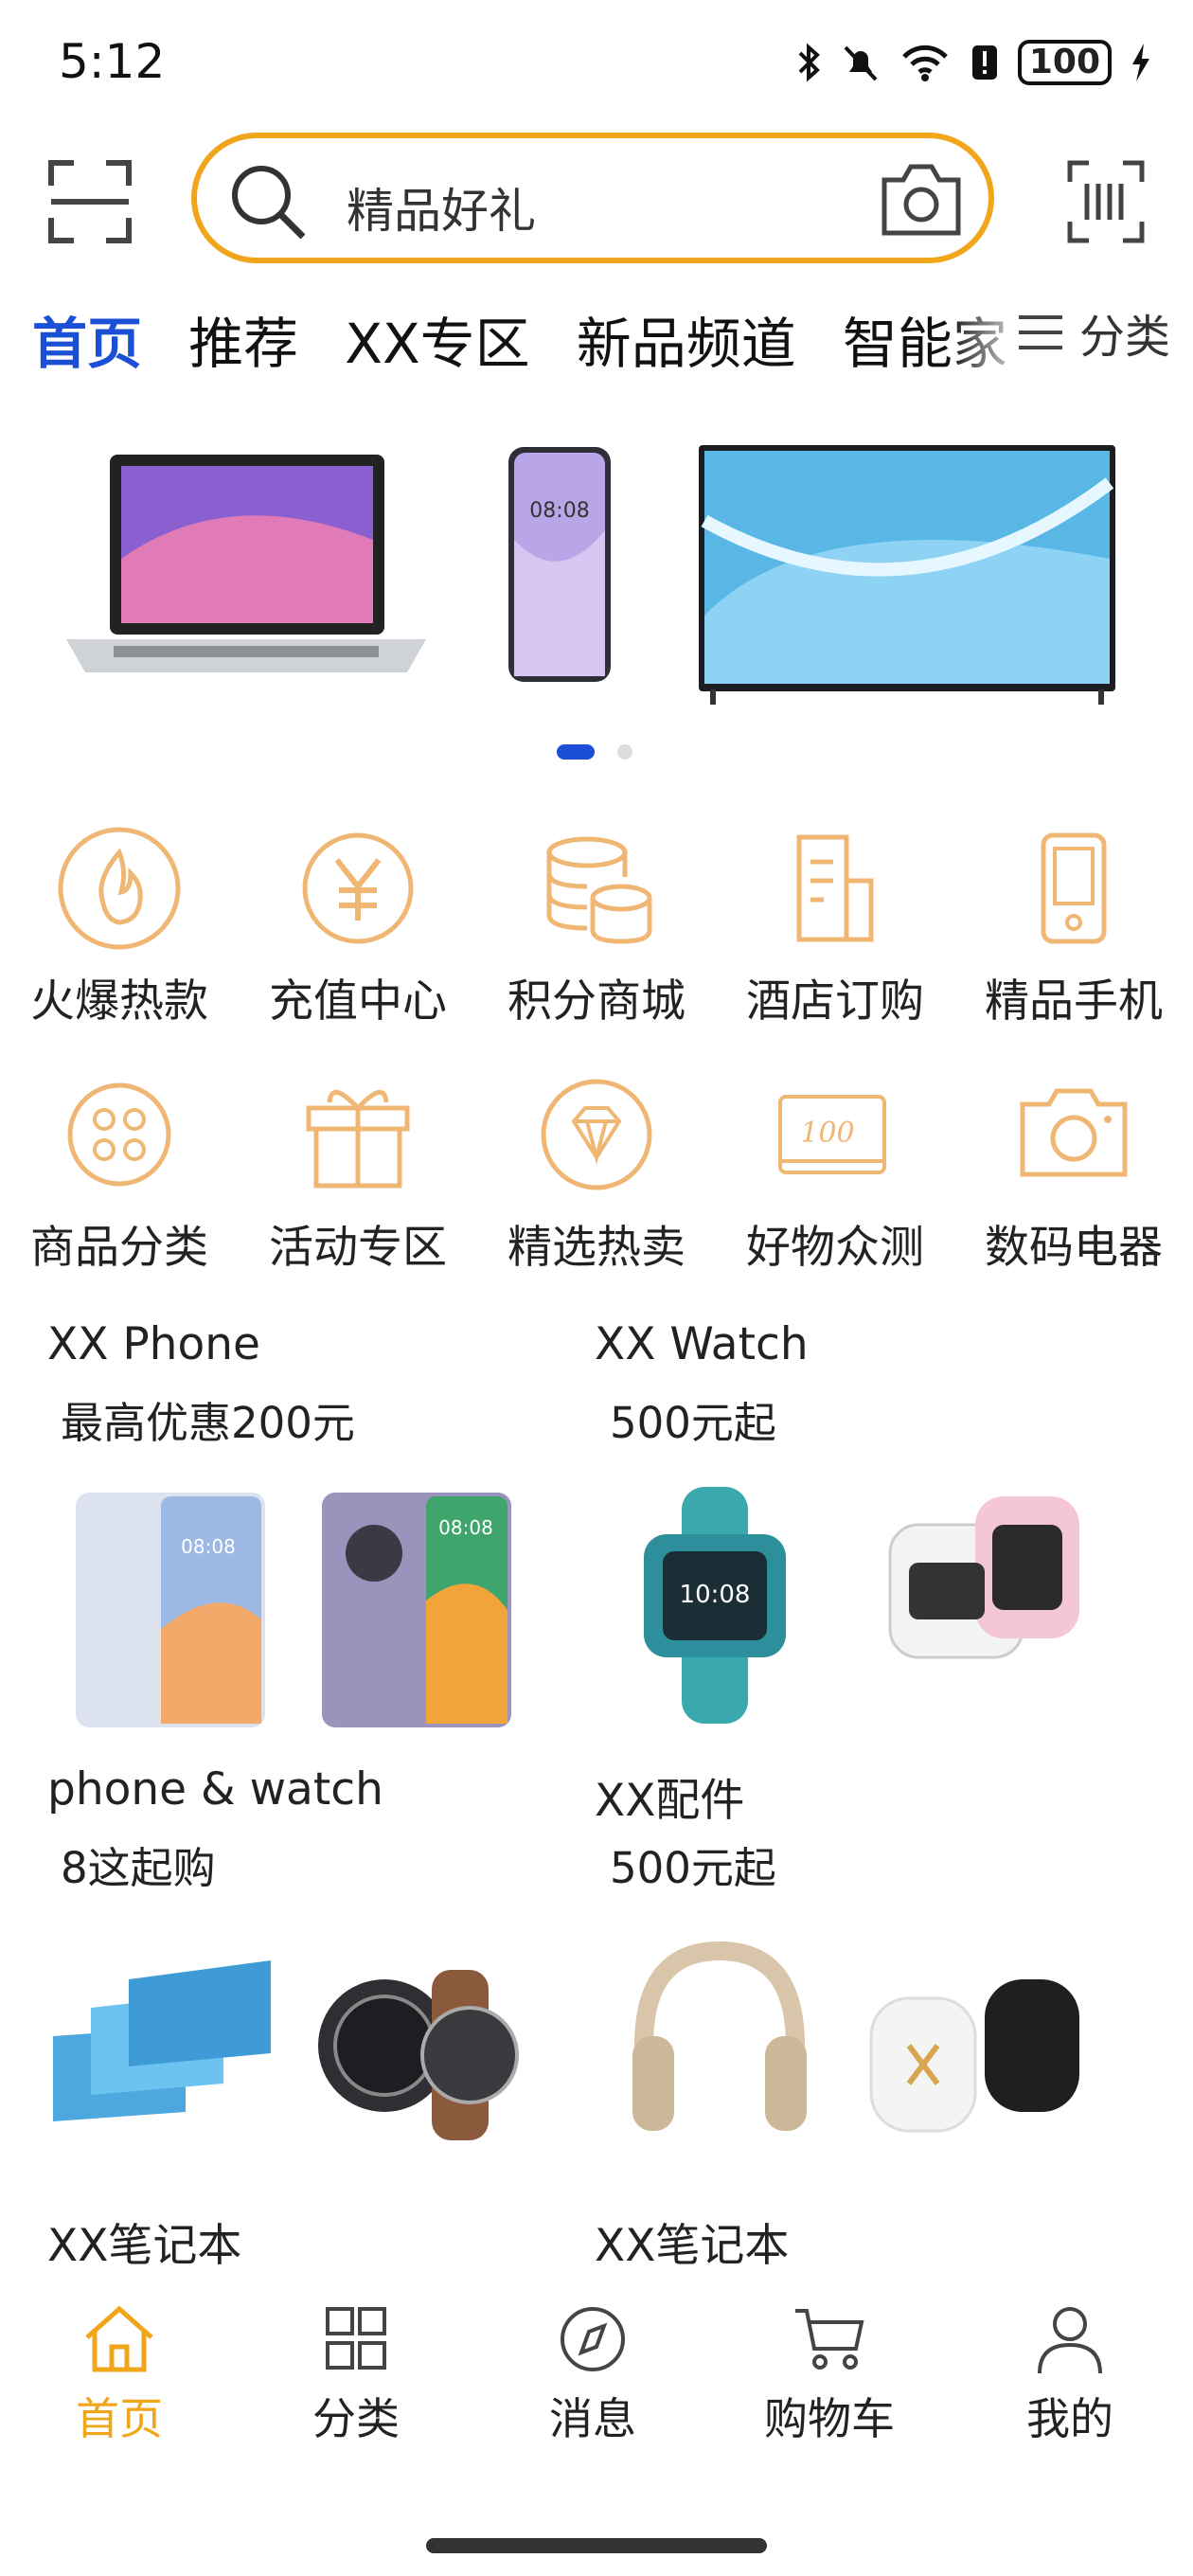 This screenshot has height=2576, width=1193. Describe the element at coordinates (624, 752) in the screenshot. I see `carousel-dot` at that location.